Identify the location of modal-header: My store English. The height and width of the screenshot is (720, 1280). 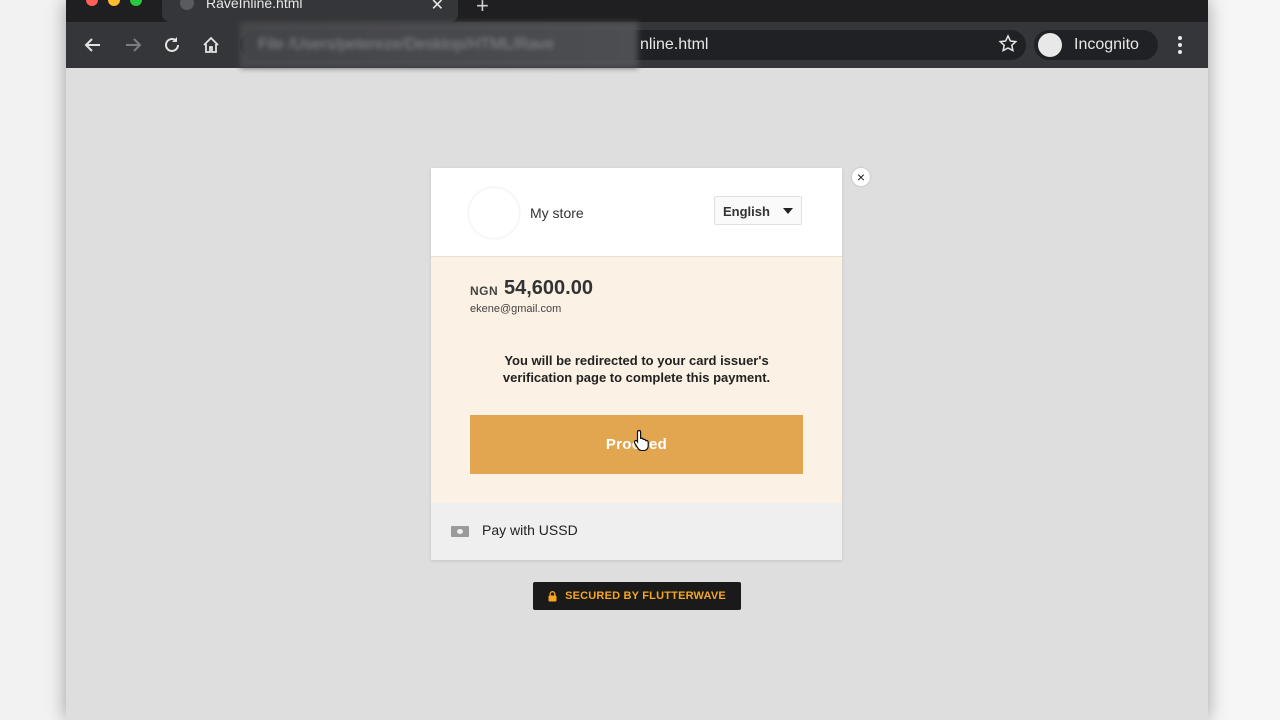
(636, 212).